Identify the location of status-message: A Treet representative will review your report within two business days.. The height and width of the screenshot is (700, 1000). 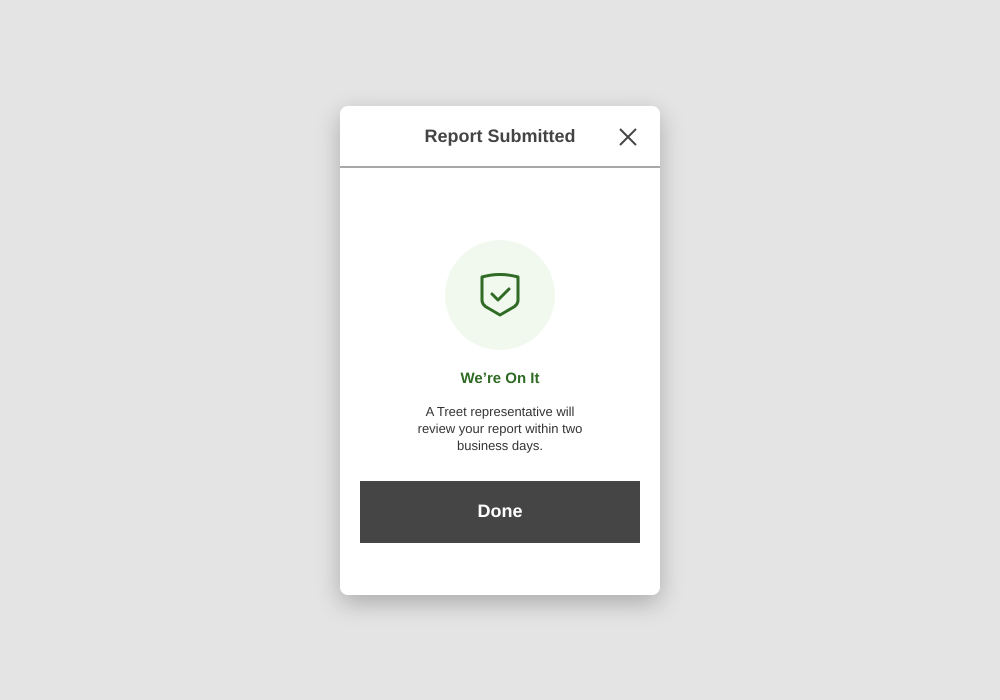
(500, 428).